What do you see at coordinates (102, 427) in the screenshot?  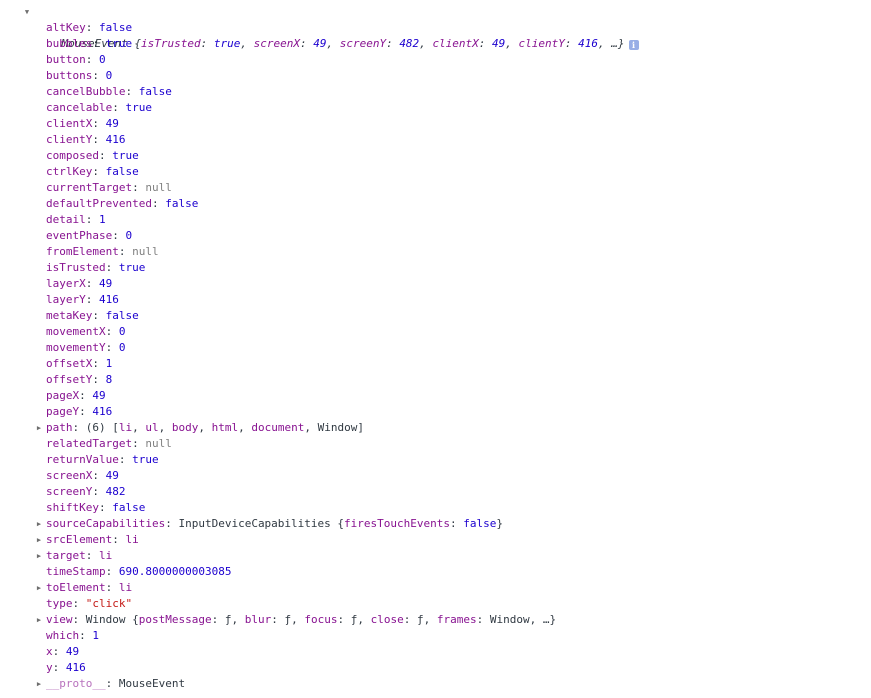 I see `property-value-token: (6) [` at bounding box center [102, 427].